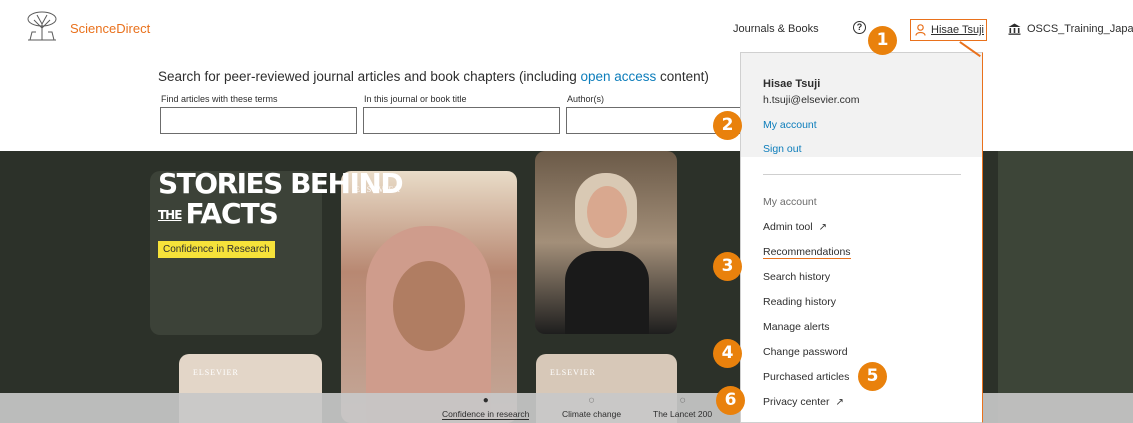  Describe the element at coordinates (796, 402) in the screenshot. I see `menu-item-label: Privacy center` at that location.